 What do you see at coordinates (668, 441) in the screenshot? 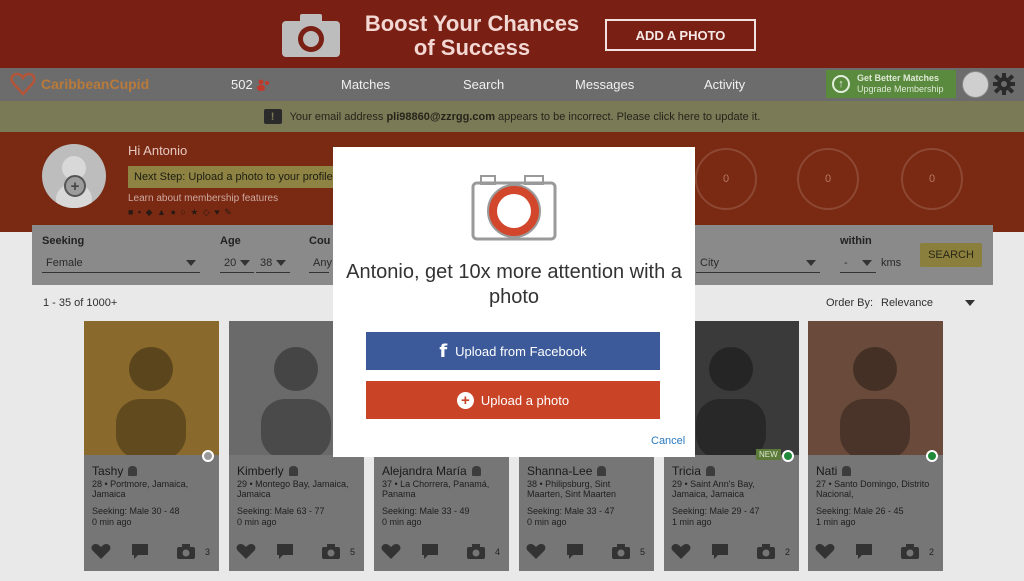
I see `cancel-link: Cancel` at bounding box center [668, 441].